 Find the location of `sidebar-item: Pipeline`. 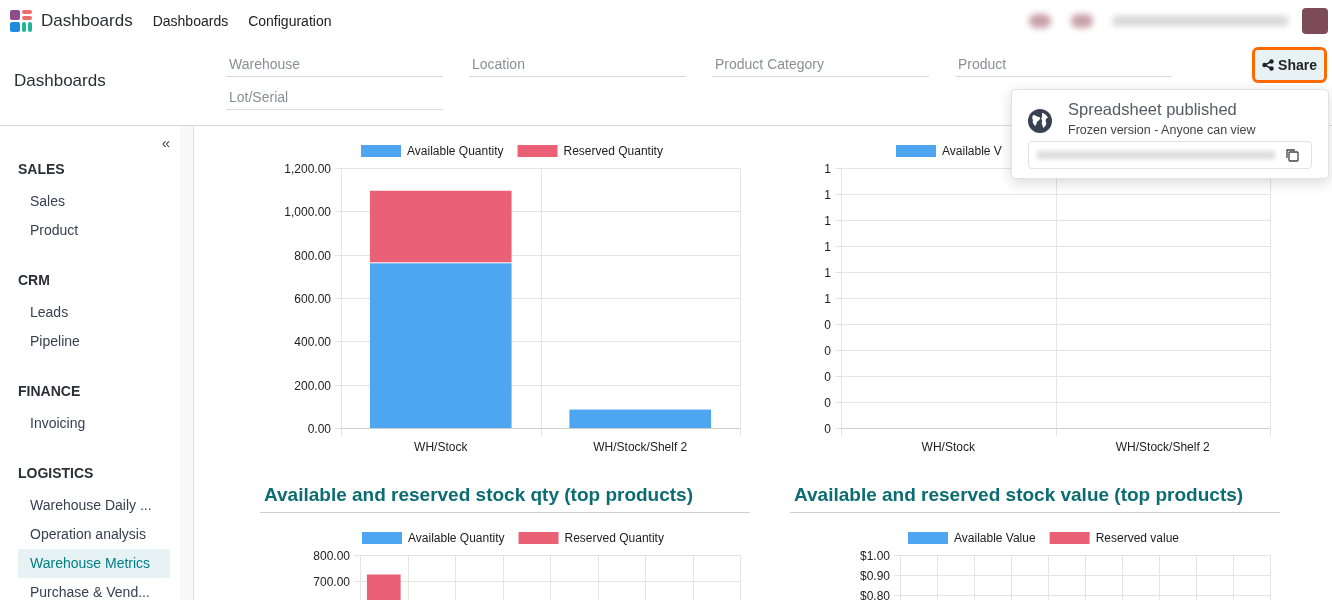

sidebar-item: Pipeline is located at coordinates (94, 341).